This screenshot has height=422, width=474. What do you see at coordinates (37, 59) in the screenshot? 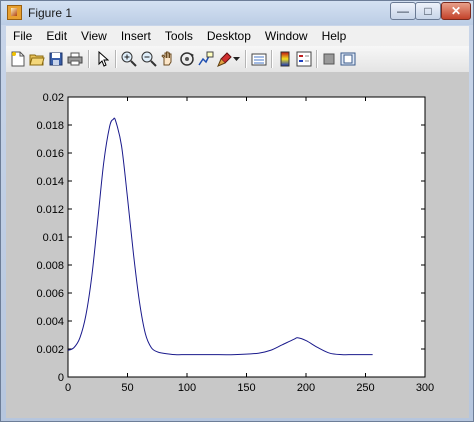
I see `open-file-icon` at bounding box center [37, 59].